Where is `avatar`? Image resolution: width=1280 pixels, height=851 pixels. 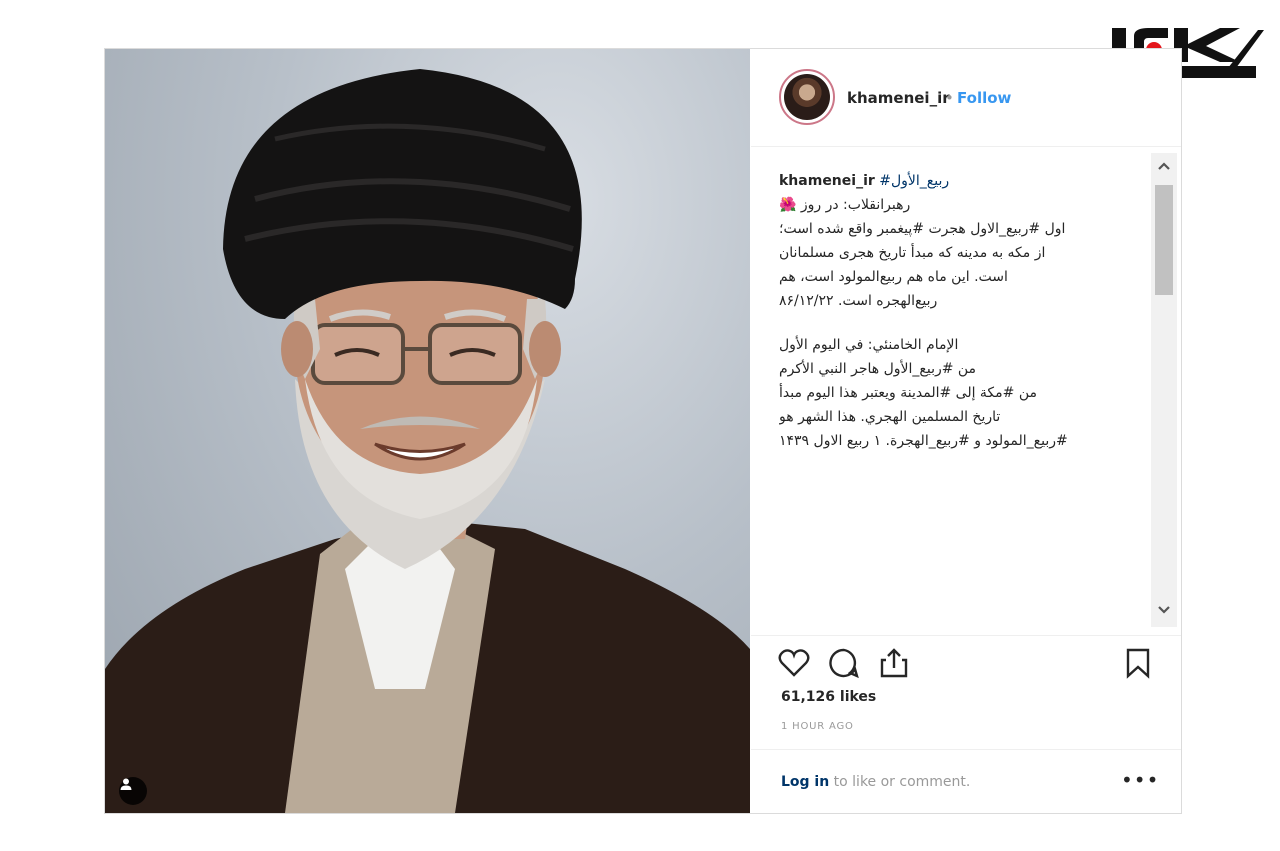
avatar is located at coordinates (807, 97).